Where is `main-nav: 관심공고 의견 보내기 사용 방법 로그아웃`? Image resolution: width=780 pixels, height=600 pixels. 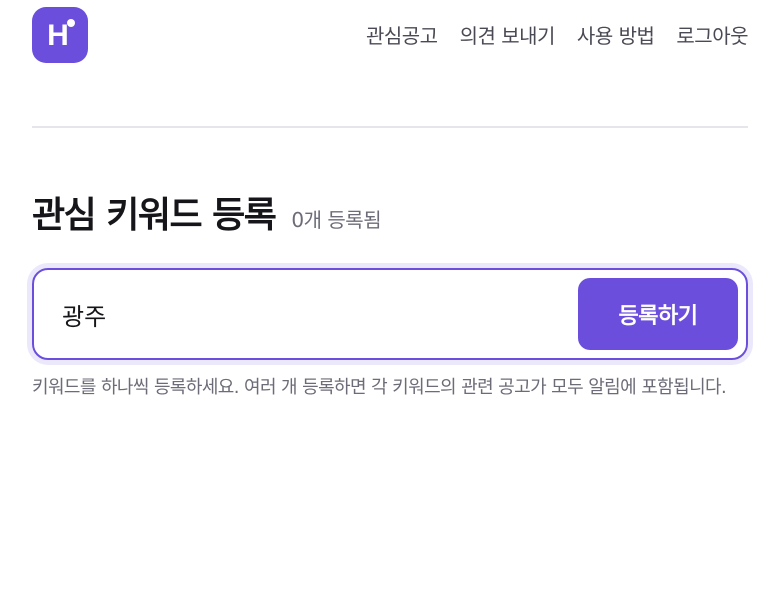
main-nav: 관심공고 의견 보내기 사용 방법 로그아웃 is located at coordinates (557, 34).